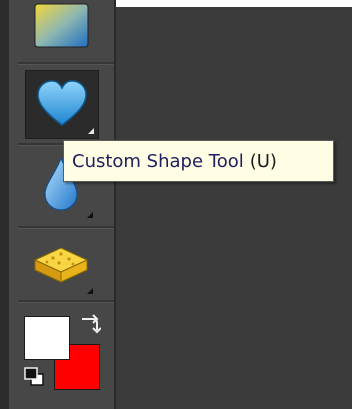  I want to click on tooltip-tool-name: Custom Shape Tool, so click(158, 161).